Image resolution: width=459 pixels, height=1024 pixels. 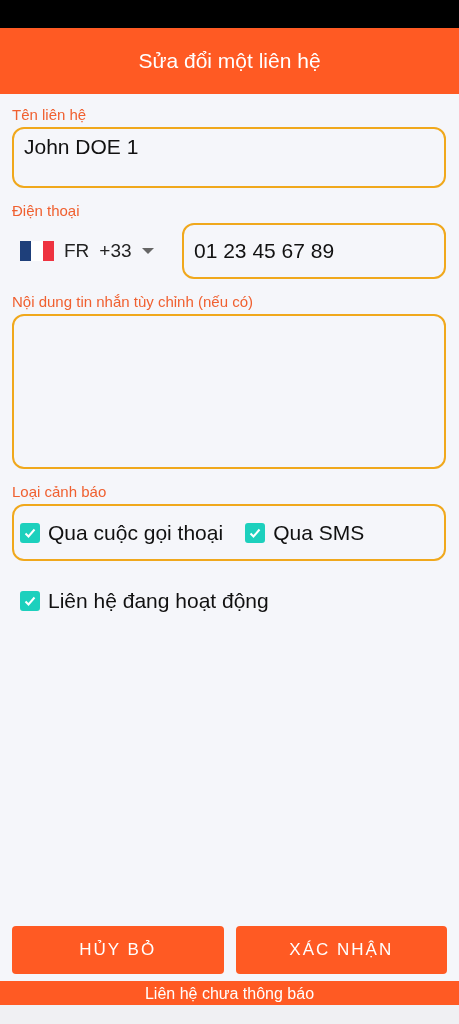 I want to click on checkbox-option: Liên hệ đang hoạt động, so click(x=144, y=601).